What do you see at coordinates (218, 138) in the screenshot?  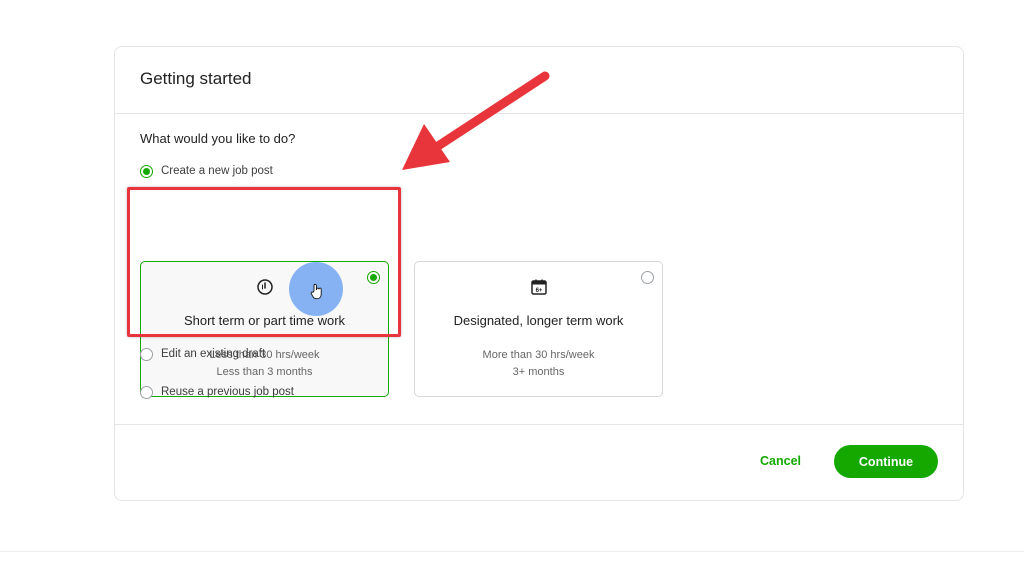 I see `question-label: What would you like to do?` at bounding box center [218, 138].